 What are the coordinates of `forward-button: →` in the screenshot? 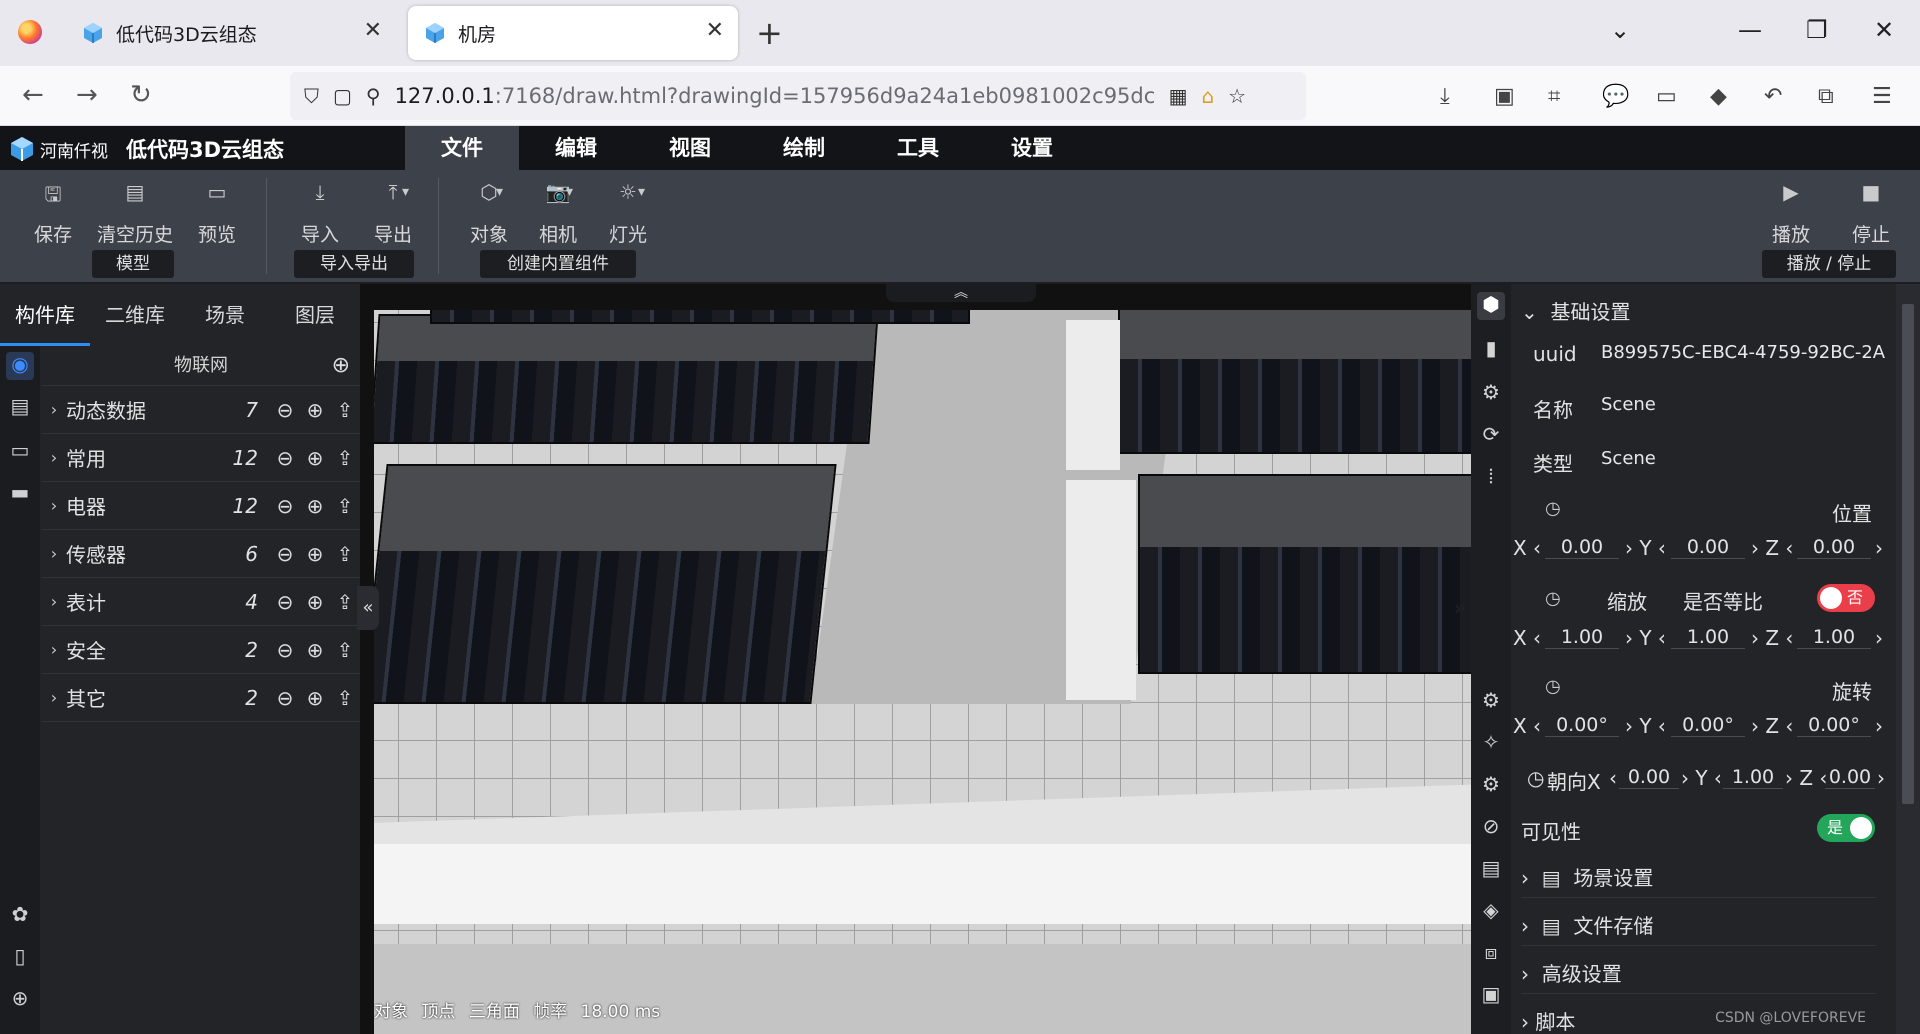 It's located at (87, 95).